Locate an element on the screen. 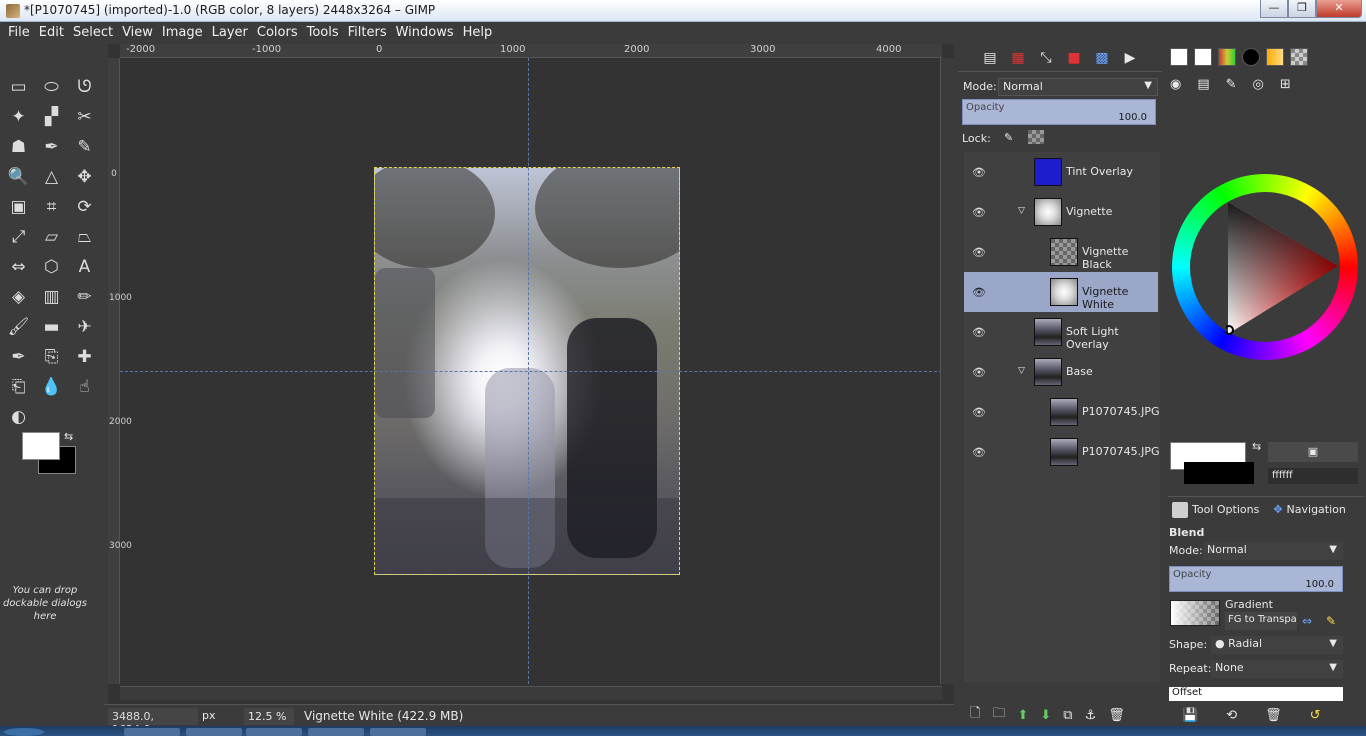  color-picker-button: ▣ is located at coordinates (1313, 452).